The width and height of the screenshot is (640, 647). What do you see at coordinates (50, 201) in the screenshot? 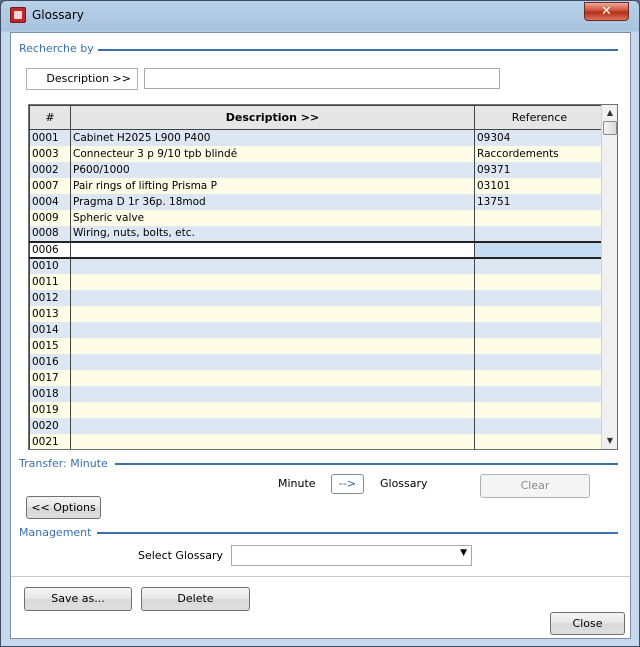
I see `cell-num: 0004` at bounding box center [50, 201].